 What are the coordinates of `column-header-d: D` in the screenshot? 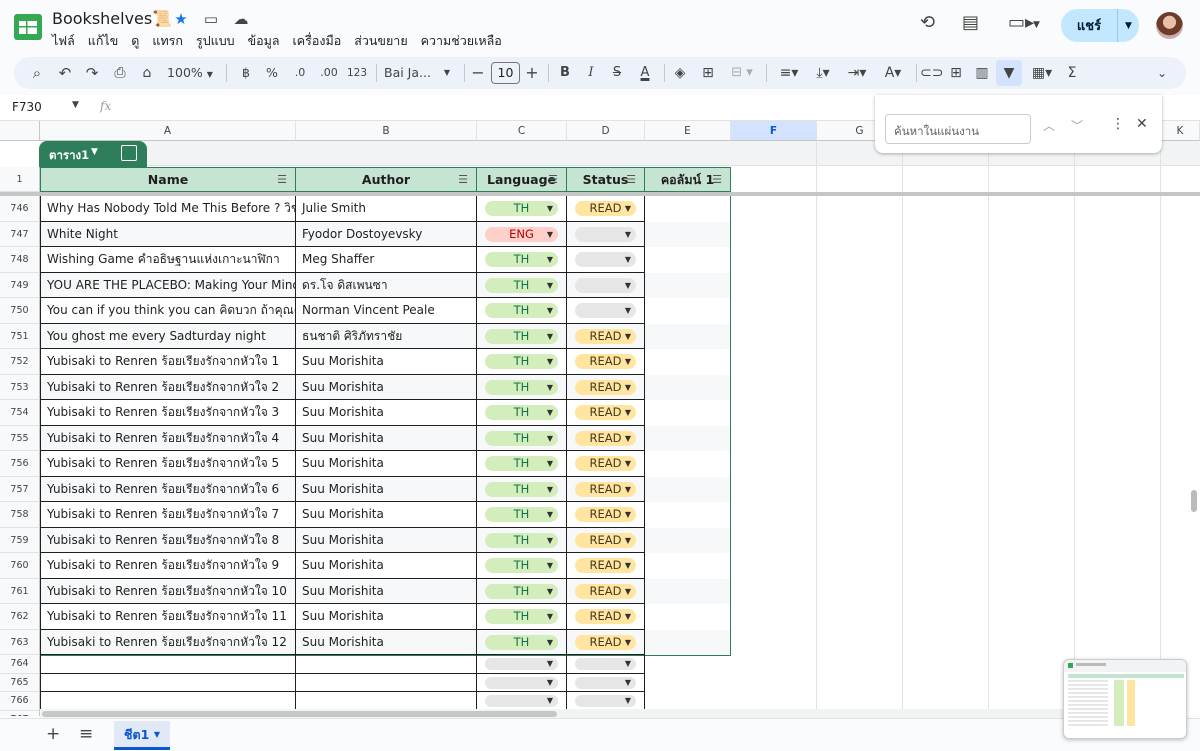 It's located at (606, 131).